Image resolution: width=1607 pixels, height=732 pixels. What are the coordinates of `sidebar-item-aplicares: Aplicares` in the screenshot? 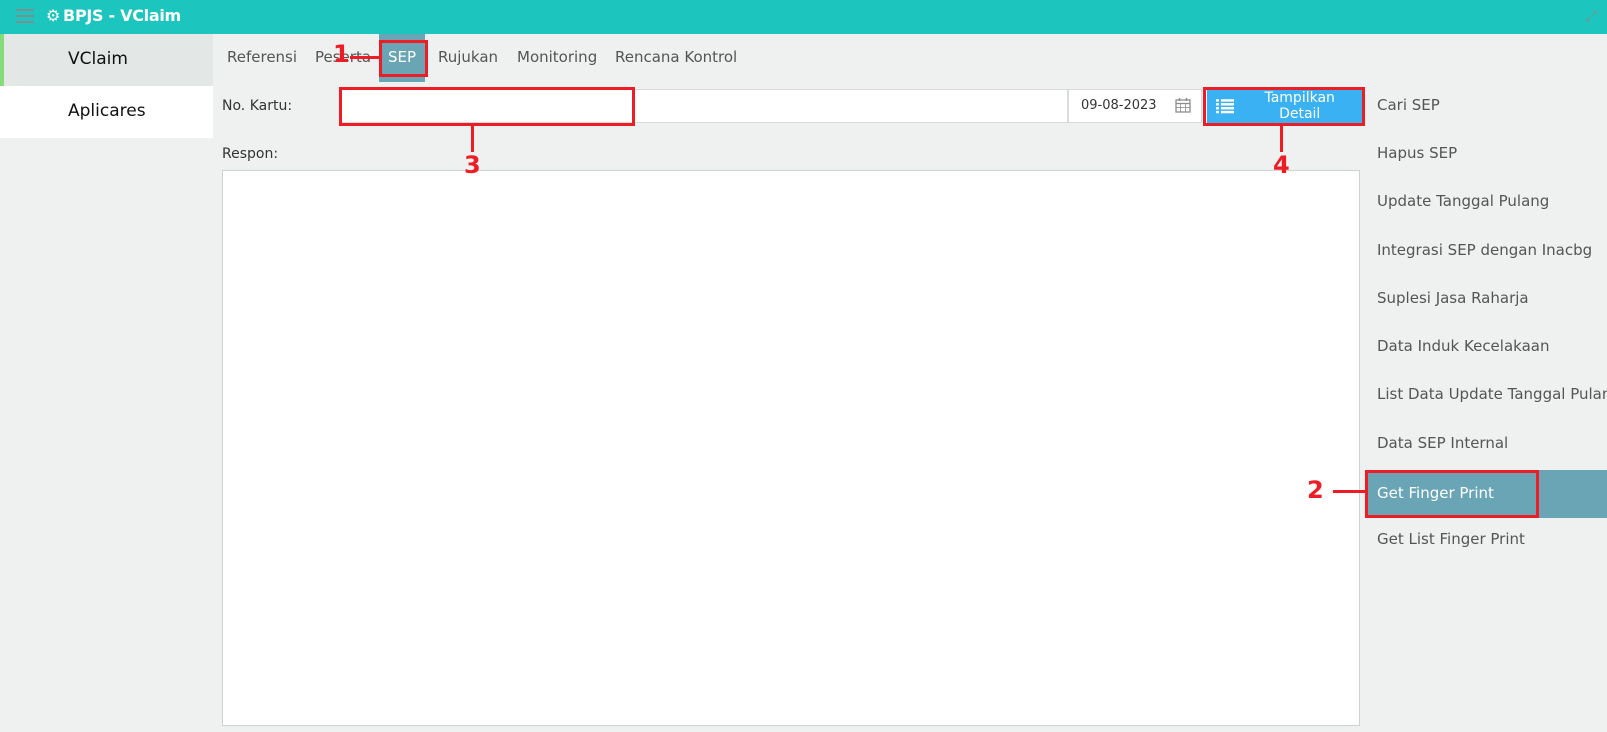 It's located at (106, 112).